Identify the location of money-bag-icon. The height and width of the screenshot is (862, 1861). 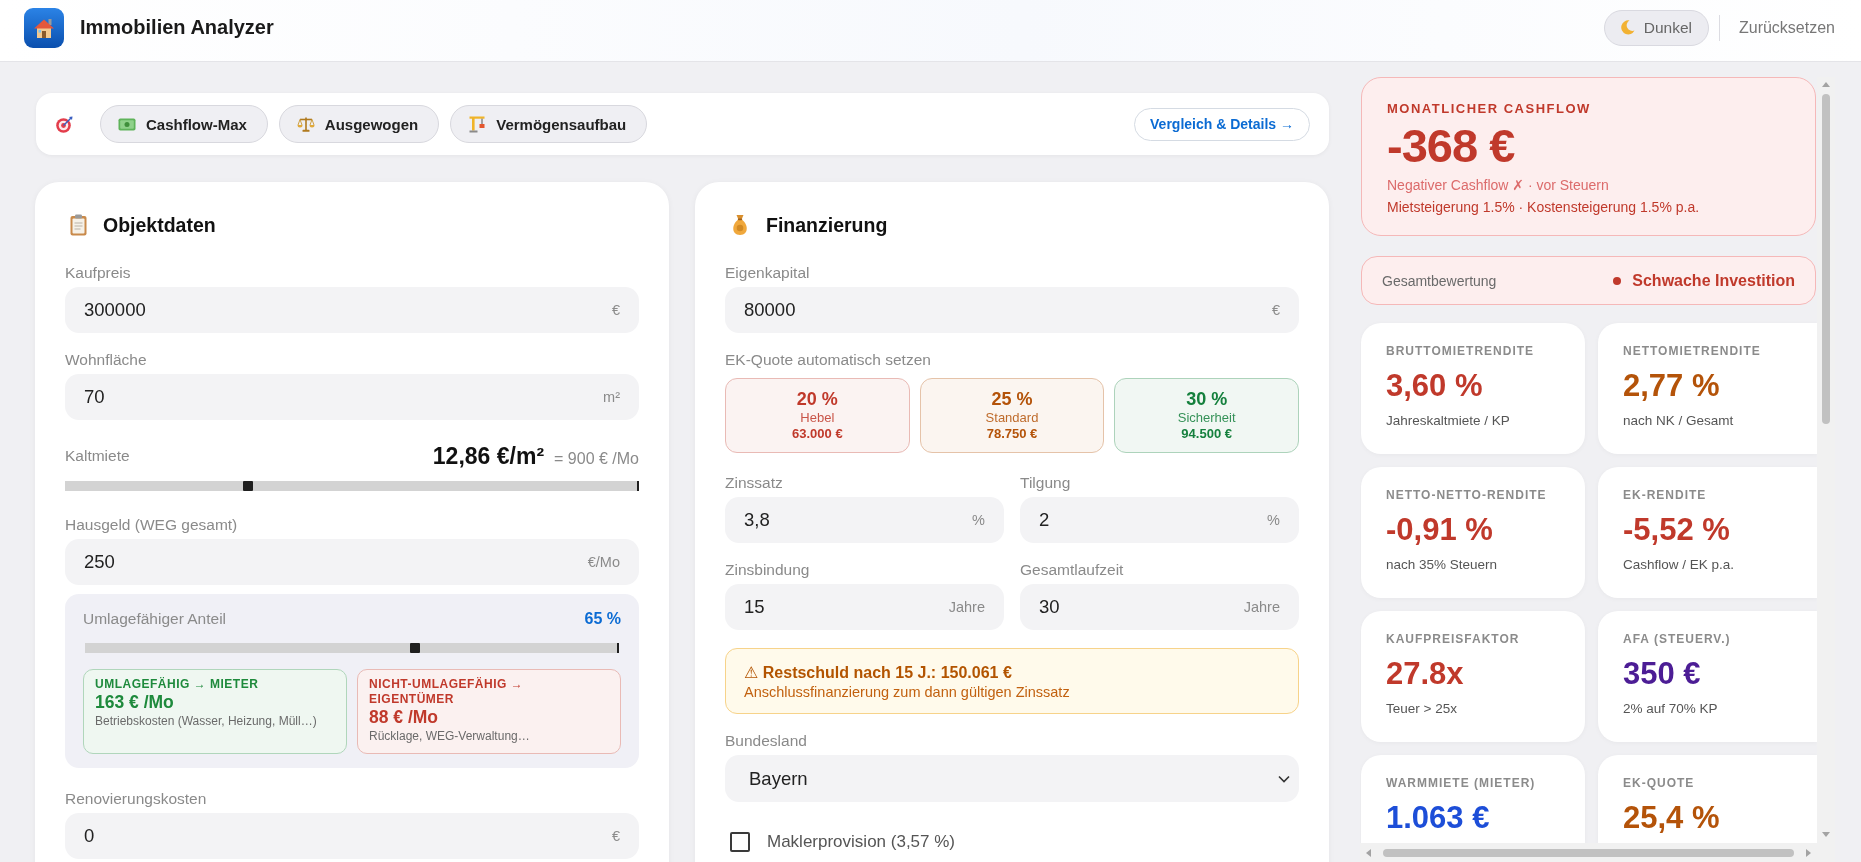
(740, 225).